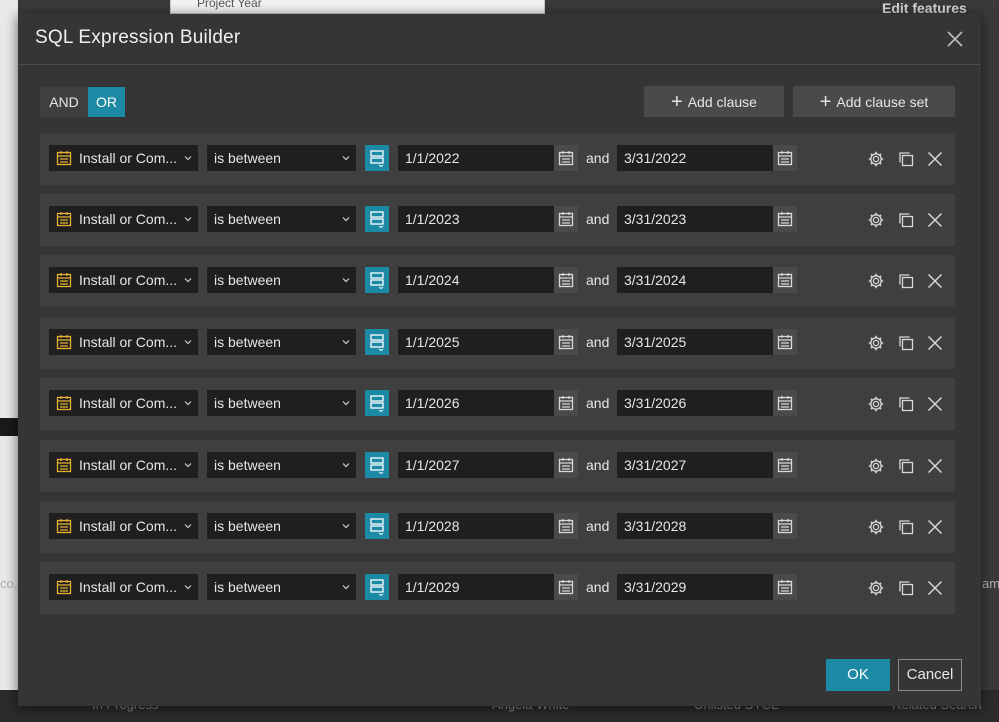 This screenshot has width=999, height=722. I want to click on start-date-input: 1/1/2022, so click(476, 158).